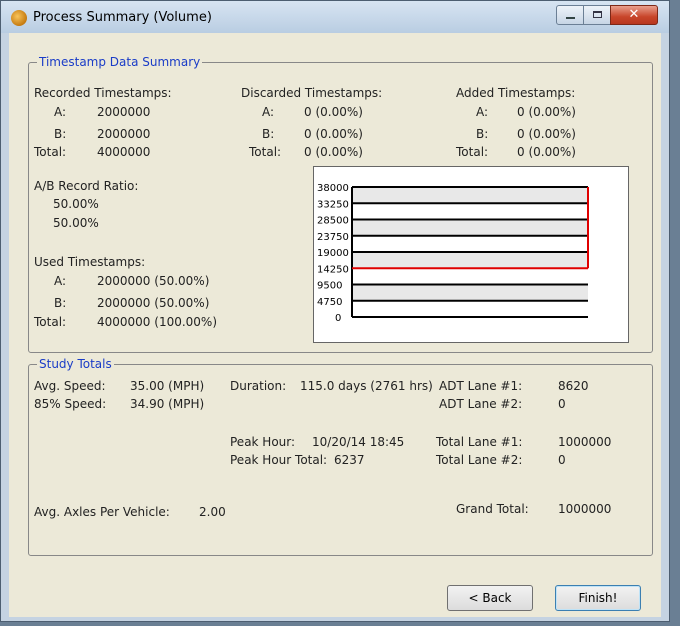 The height and width of the screenshot is (626, 680). What do you see at coordinates (167, 386) in the screenshot?
I see `avg-speed-value: 35.00 (MPH)` at bounding box center [167, 386].